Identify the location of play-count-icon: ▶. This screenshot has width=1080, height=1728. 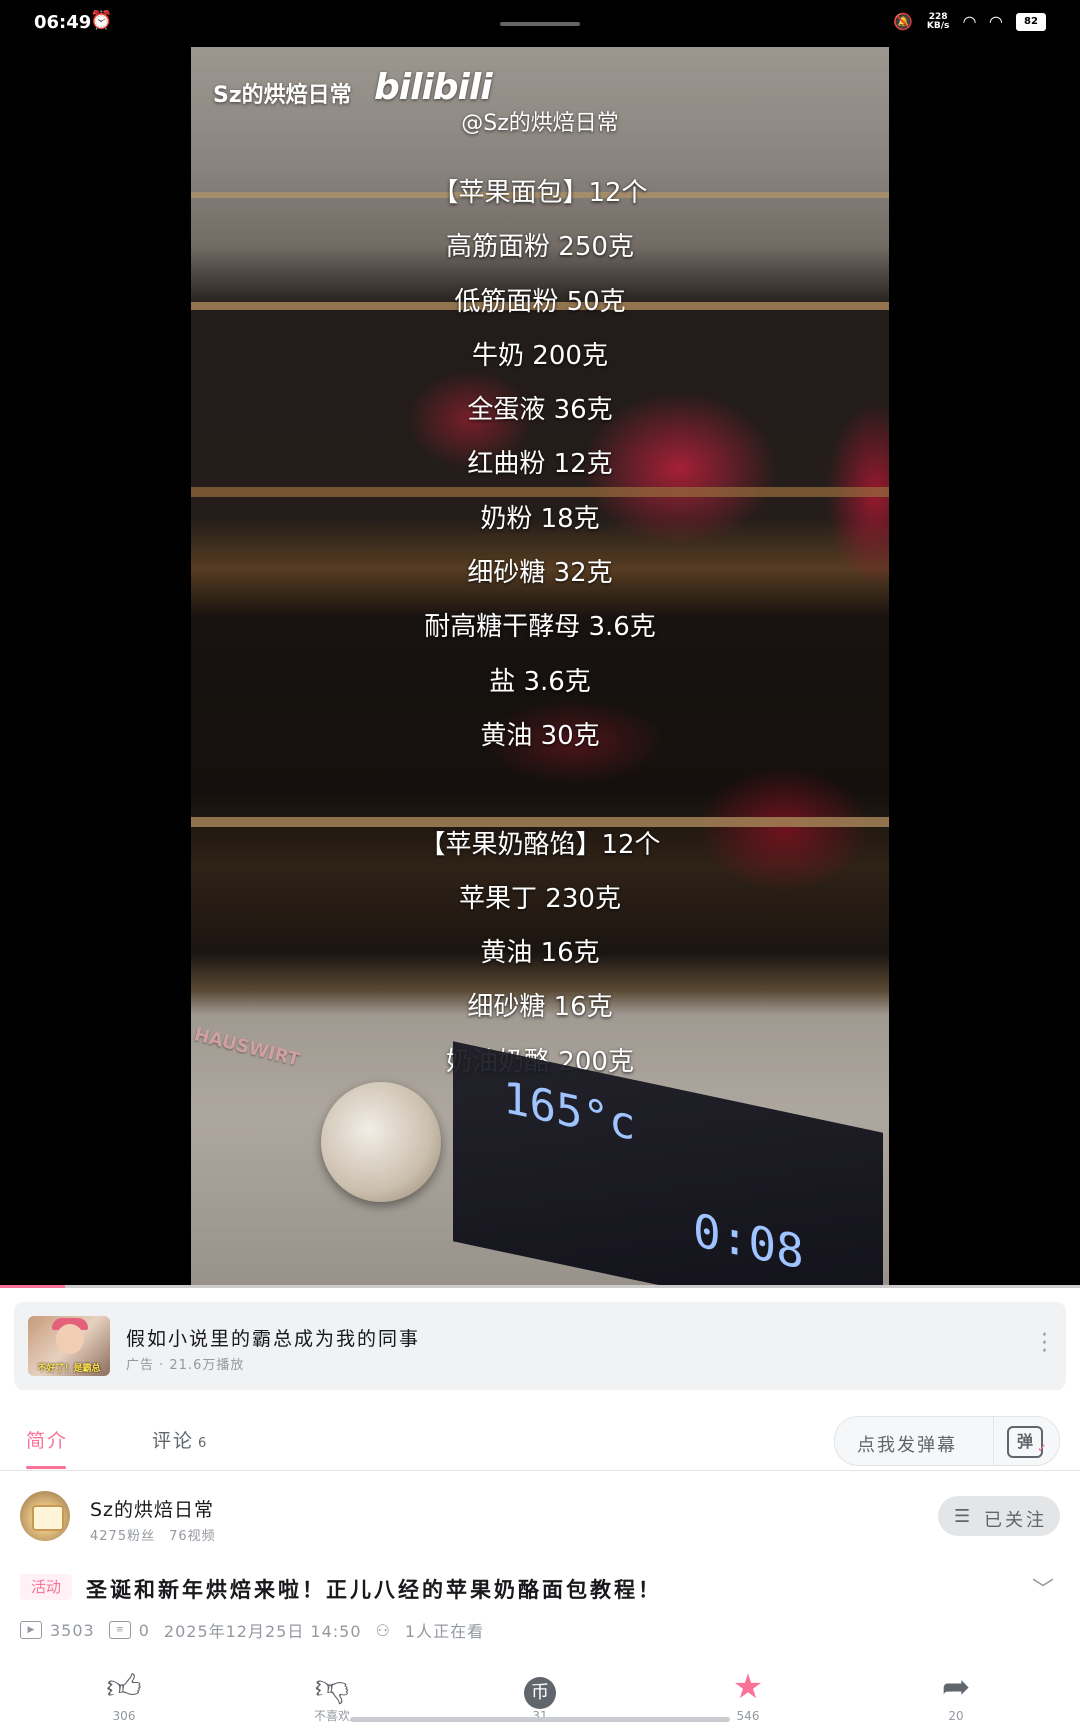
(31, 1630).